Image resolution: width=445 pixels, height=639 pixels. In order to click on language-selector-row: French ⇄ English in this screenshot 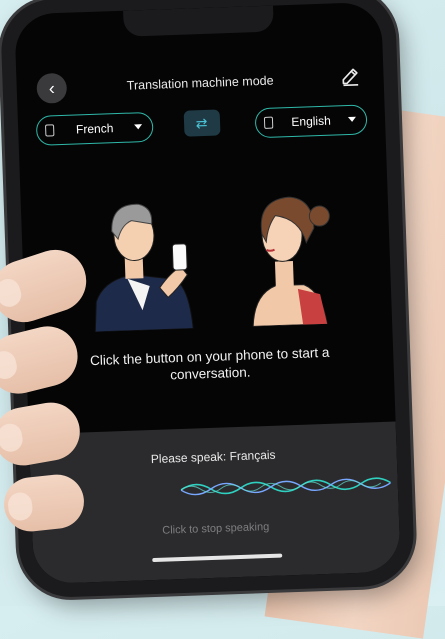, I will do `click(201, 125)`.